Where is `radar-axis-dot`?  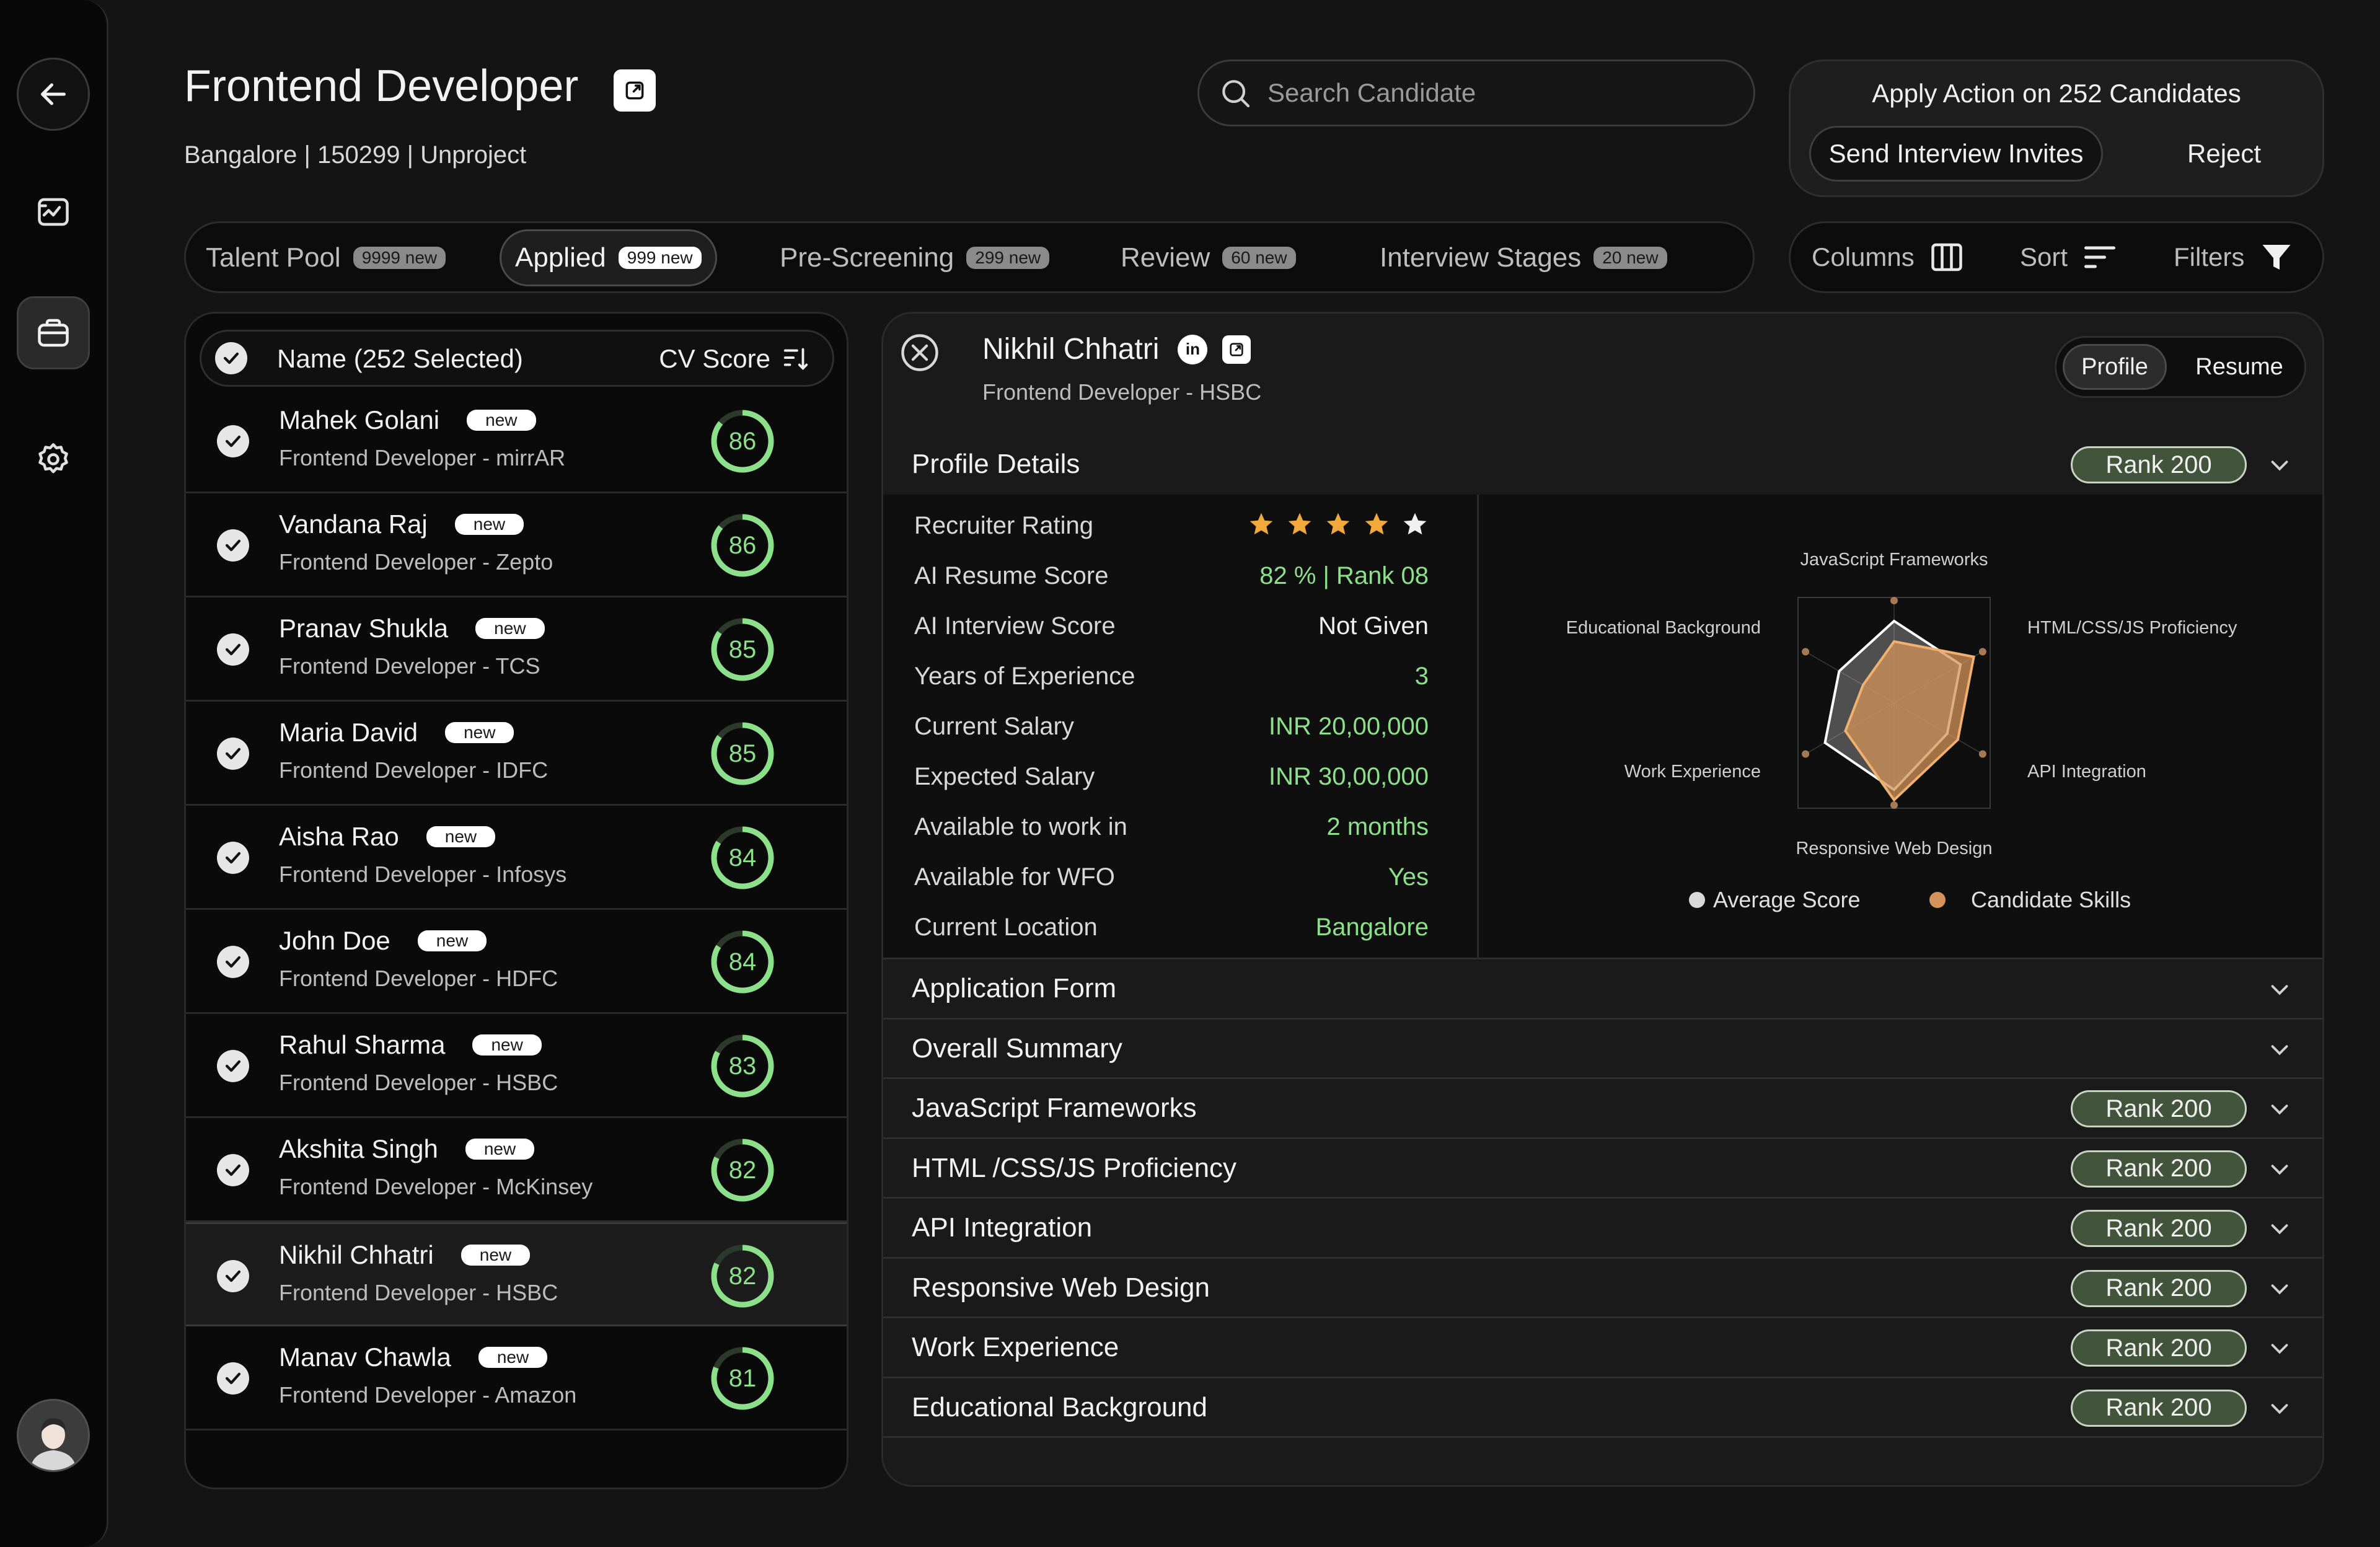 radar-axis-dot is located at coordinates (1806, 754).